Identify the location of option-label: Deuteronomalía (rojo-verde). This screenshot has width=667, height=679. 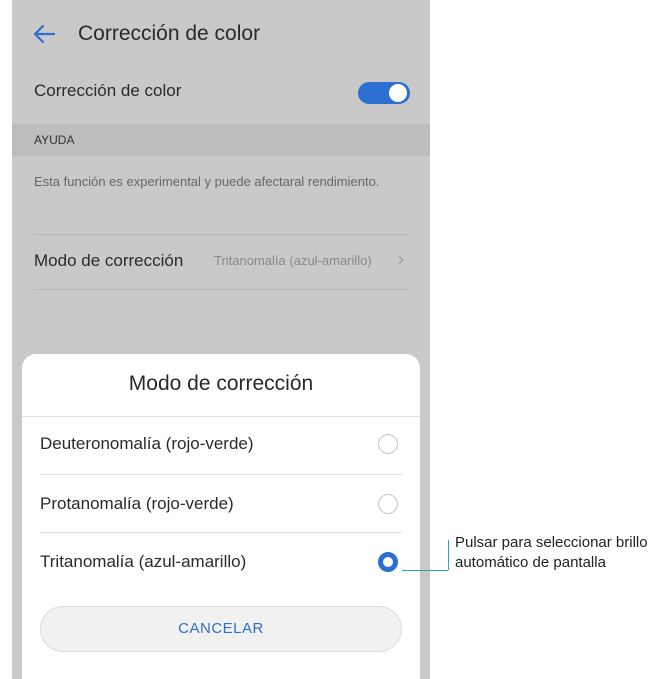
(147, 443).